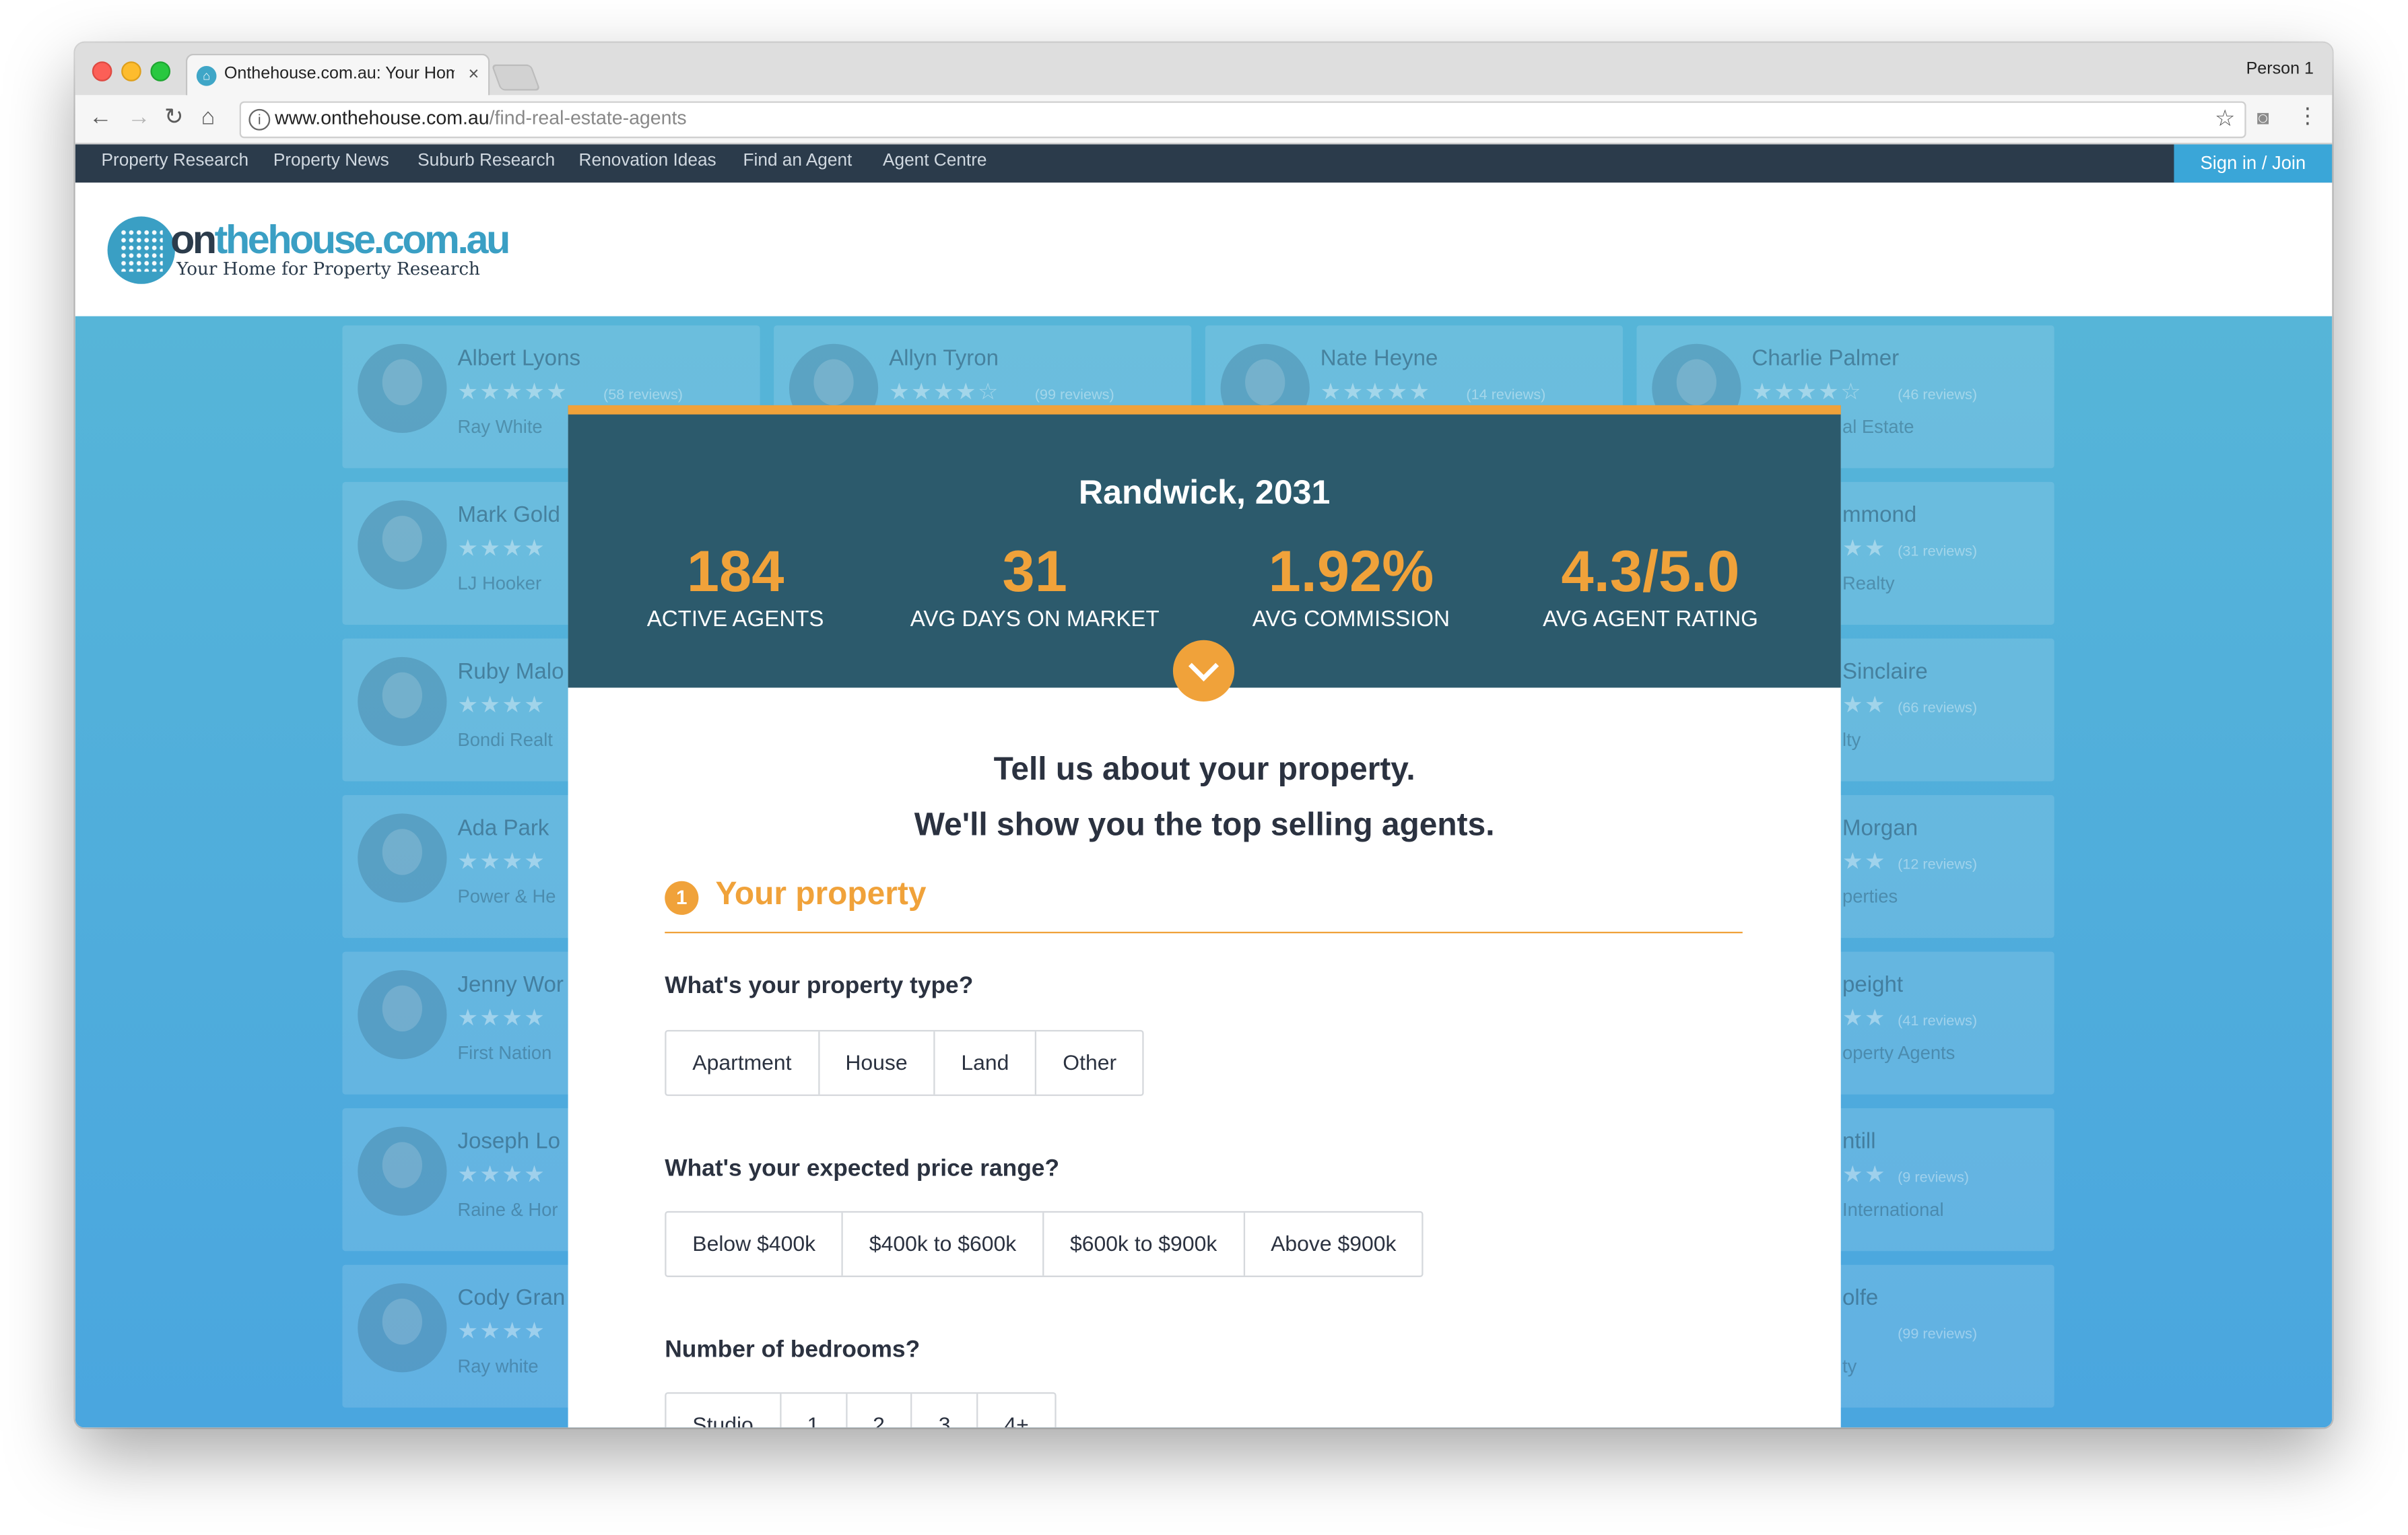  I want to click on nav-find-an-agent: Find an Agent, so click(797, 161).